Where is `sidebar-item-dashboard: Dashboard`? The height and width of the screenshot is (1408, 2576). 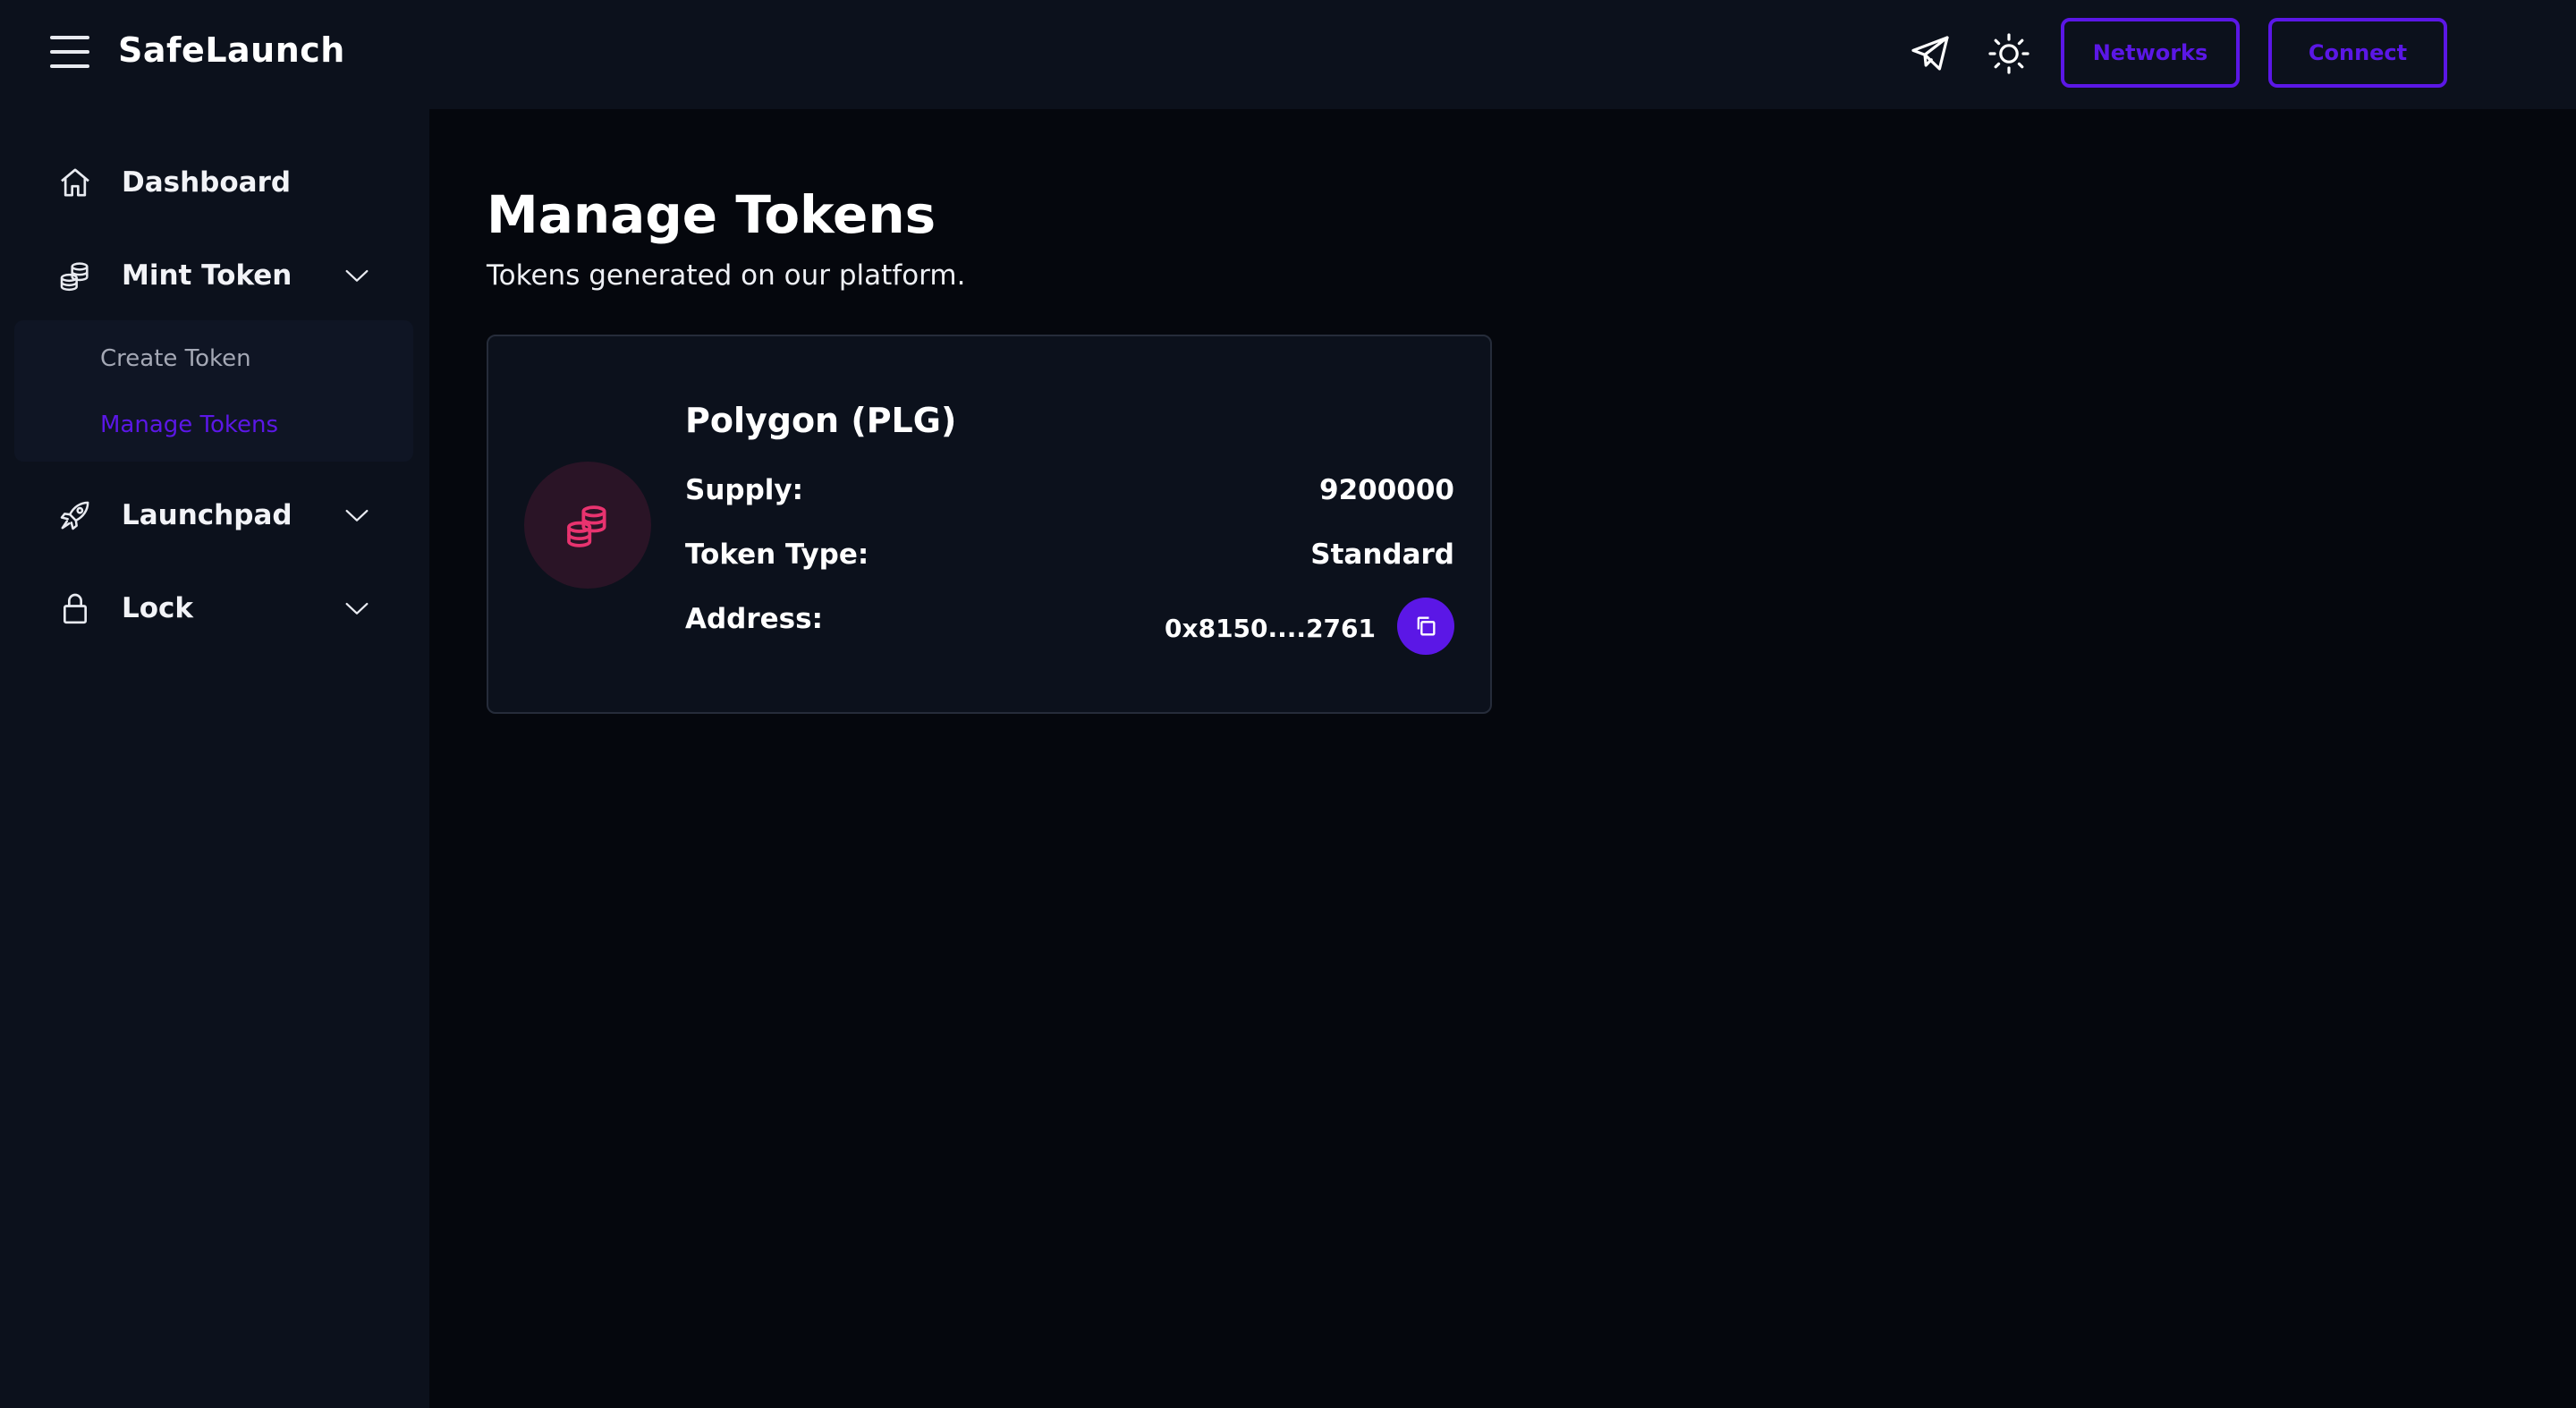 sidebar-item-dashboard: Dashboard is located at coordinates (214, 182).